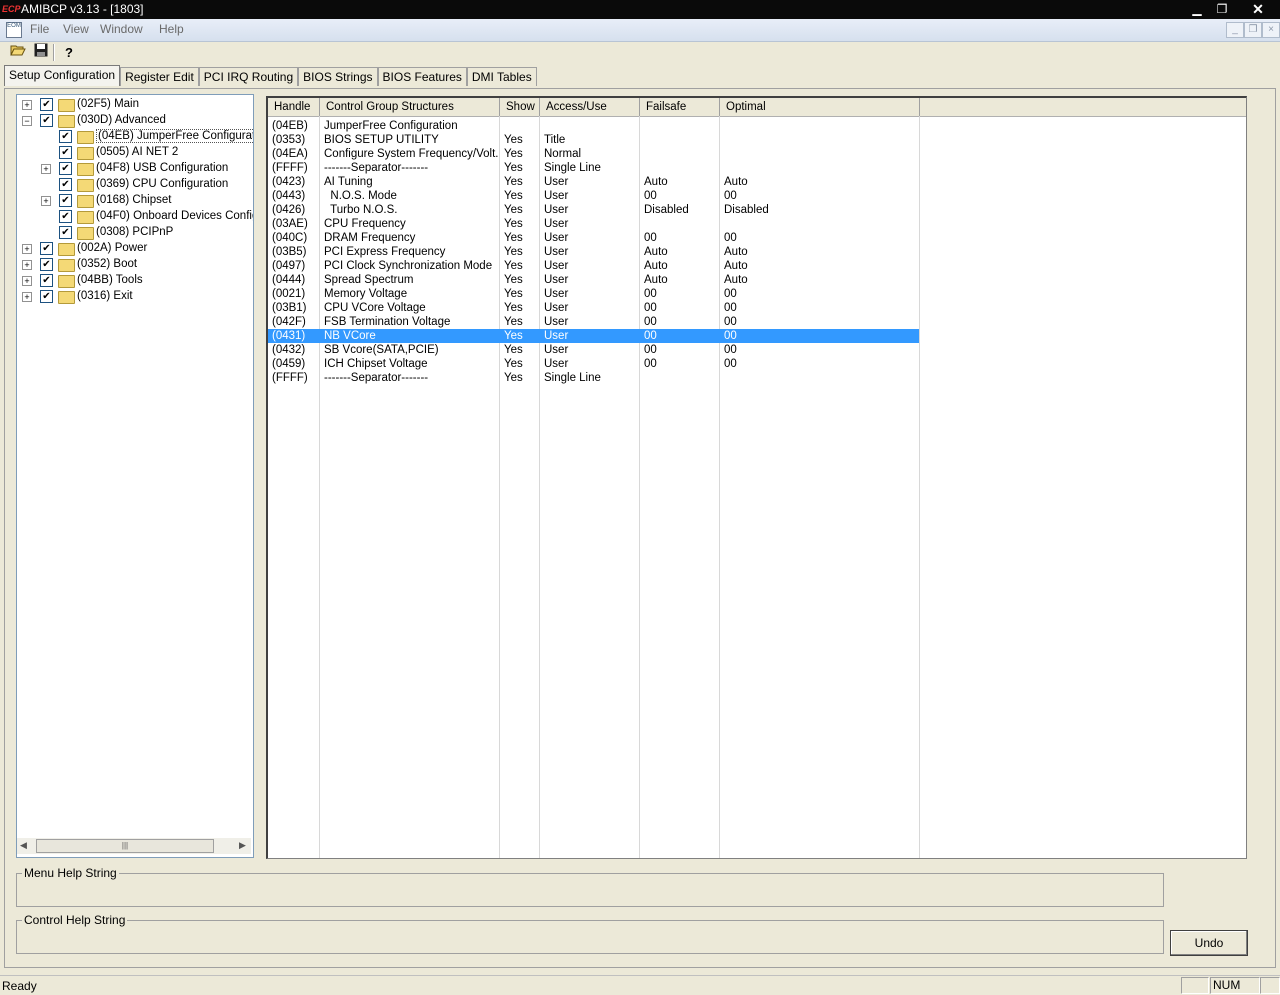 The height and width of the screenshot is (995, 1280). Describe the element at coordinates (248, 76) in the screenshot. I see `tab-pci-irq-routing: PCI IRQ Routing` at that location.